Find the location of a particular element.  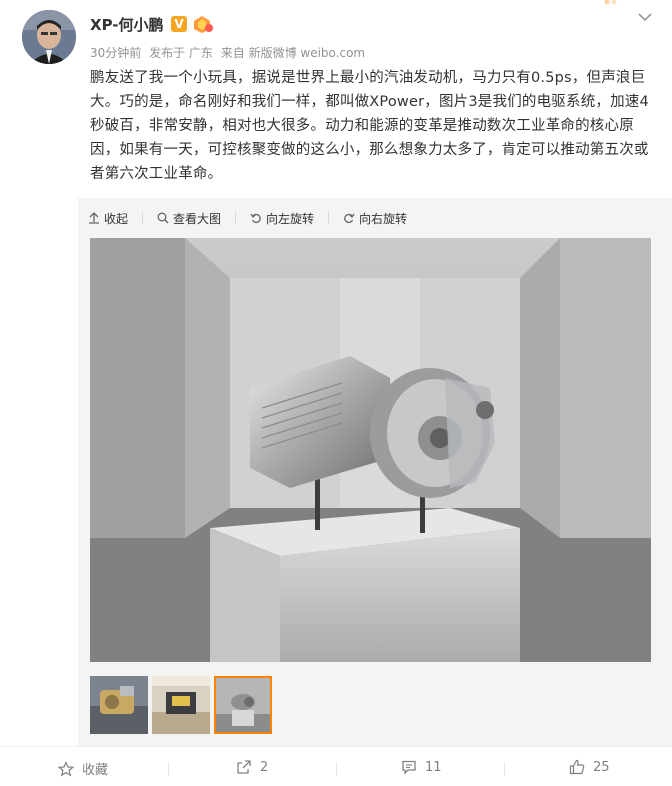

star-icon is located at coordinates (66, 768).